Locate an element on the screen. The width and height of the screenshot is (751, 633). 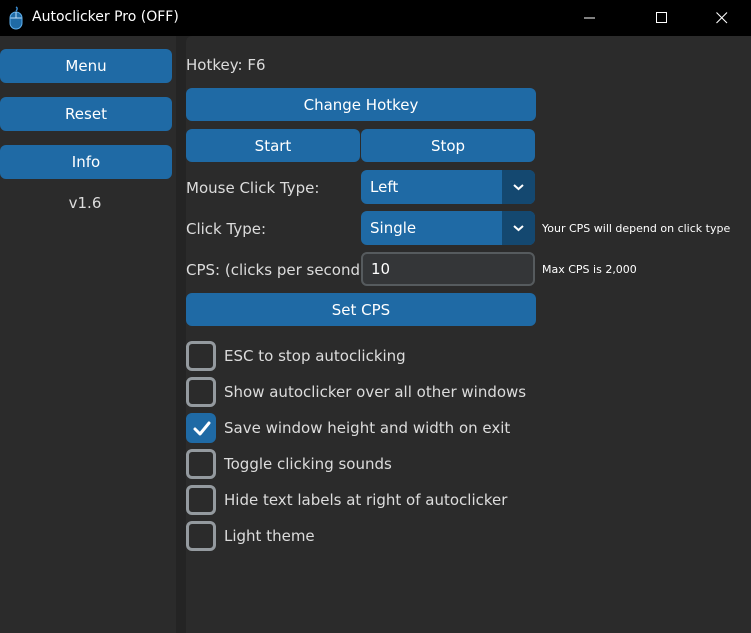
checkmark-icon is located at coordinates (202, 428).